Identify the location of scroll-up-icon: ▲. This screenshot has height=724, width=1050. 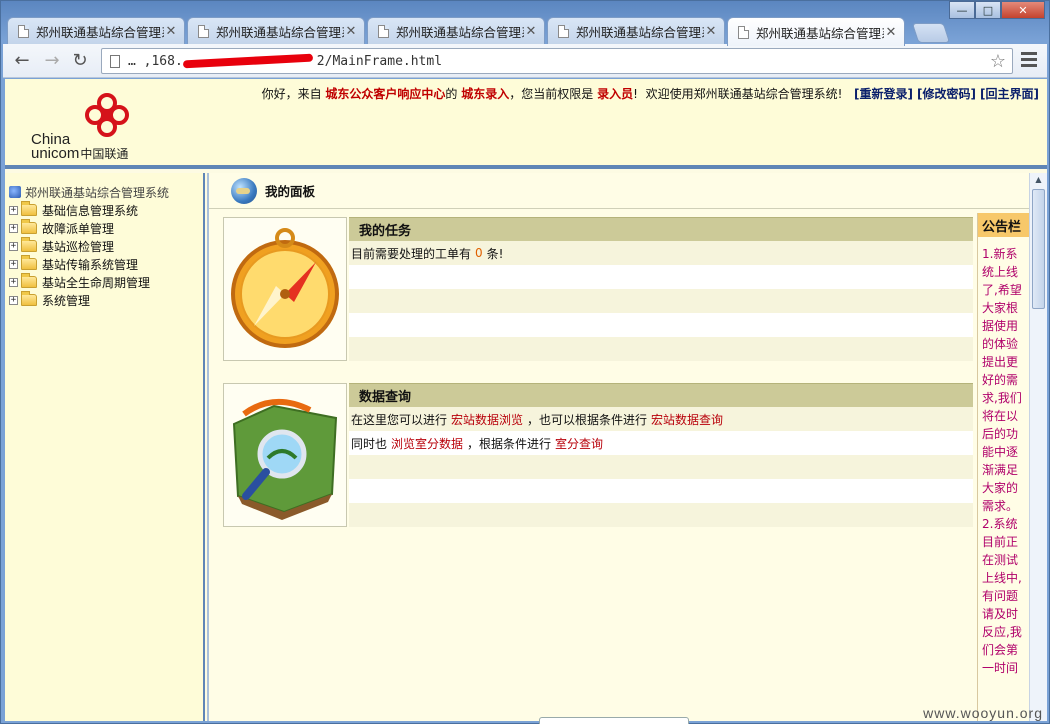
(1038, 180).